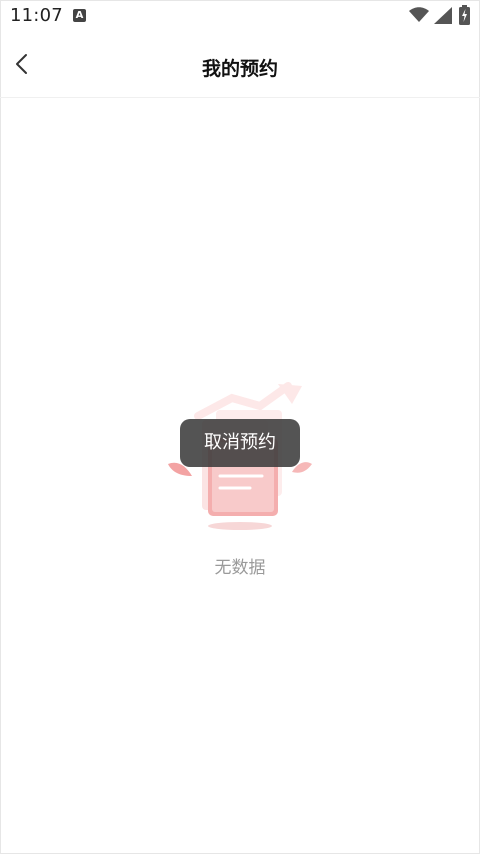  What do you see at coordinates (419, 14) in the screenshot?
I see `wifi-icon` at bounding box center [419, 14].